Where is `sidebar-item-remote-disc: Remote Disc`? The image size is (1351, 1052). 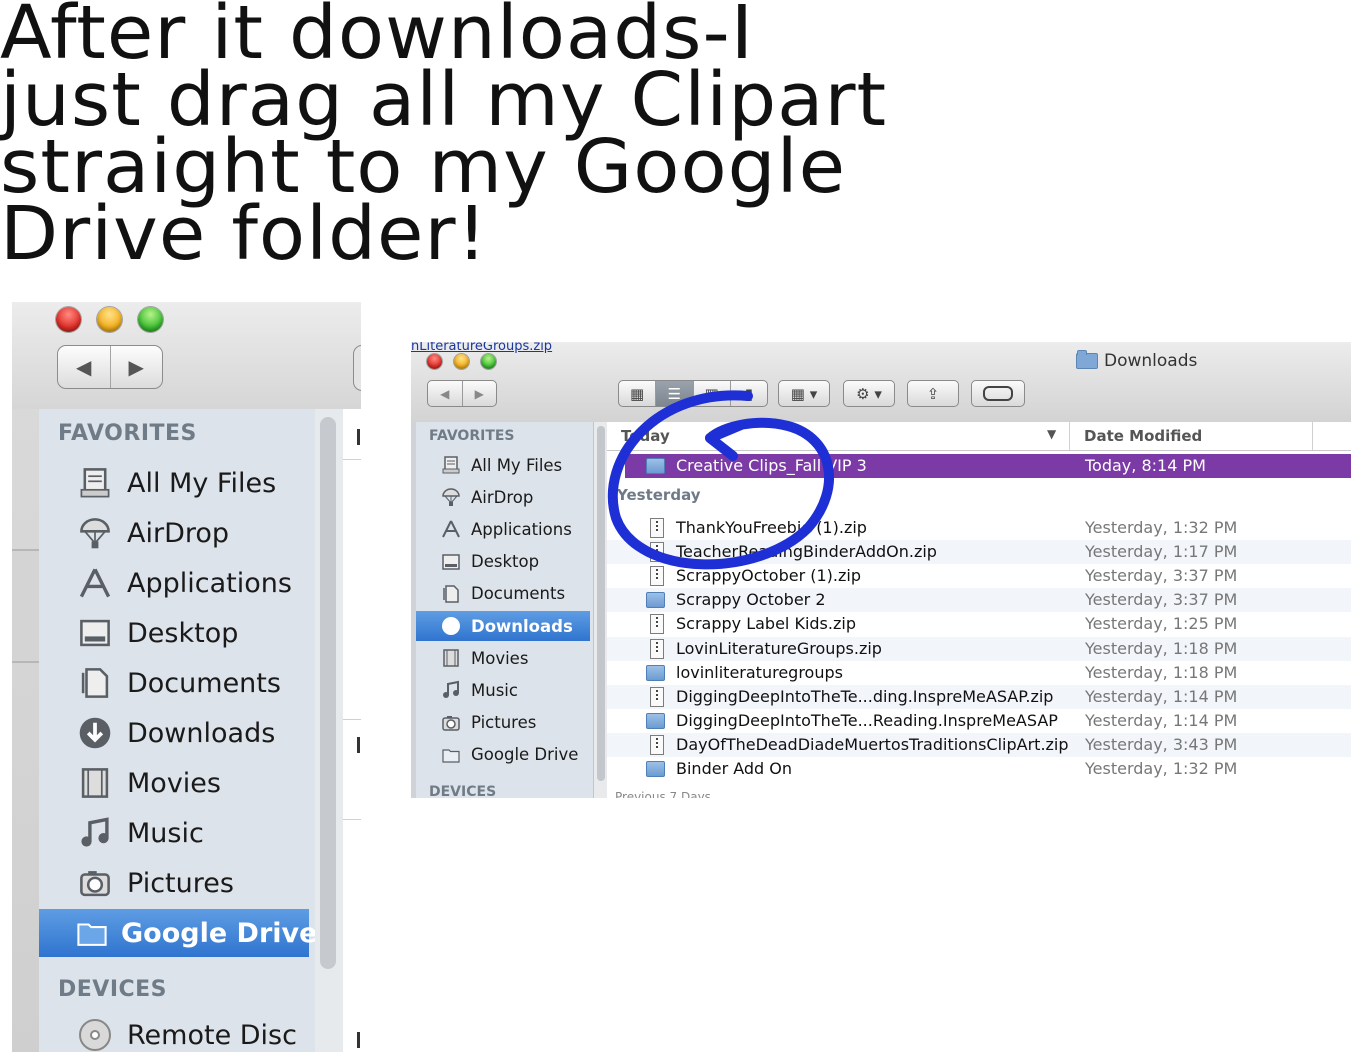
sidebar-item-remote-disc: Remote Disc is located at coordinates (174, 1031).